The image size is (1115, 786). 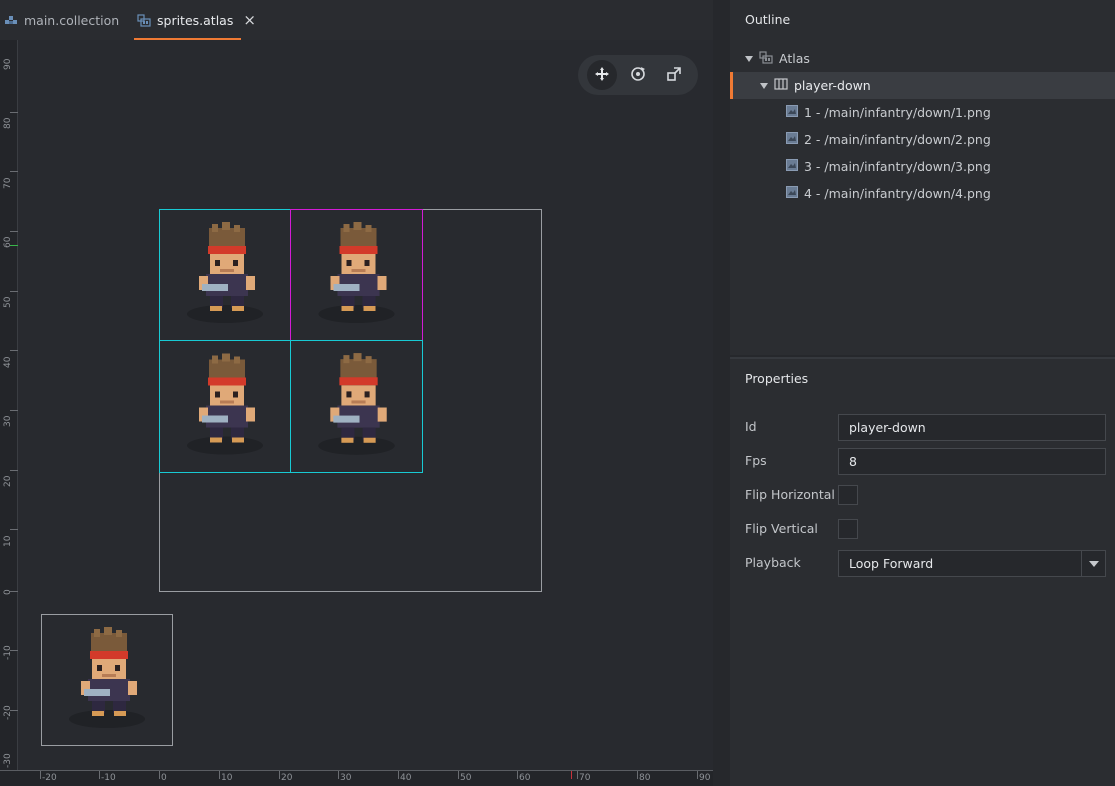 I want to click on move-tool-button, so click(x=602, y=75).